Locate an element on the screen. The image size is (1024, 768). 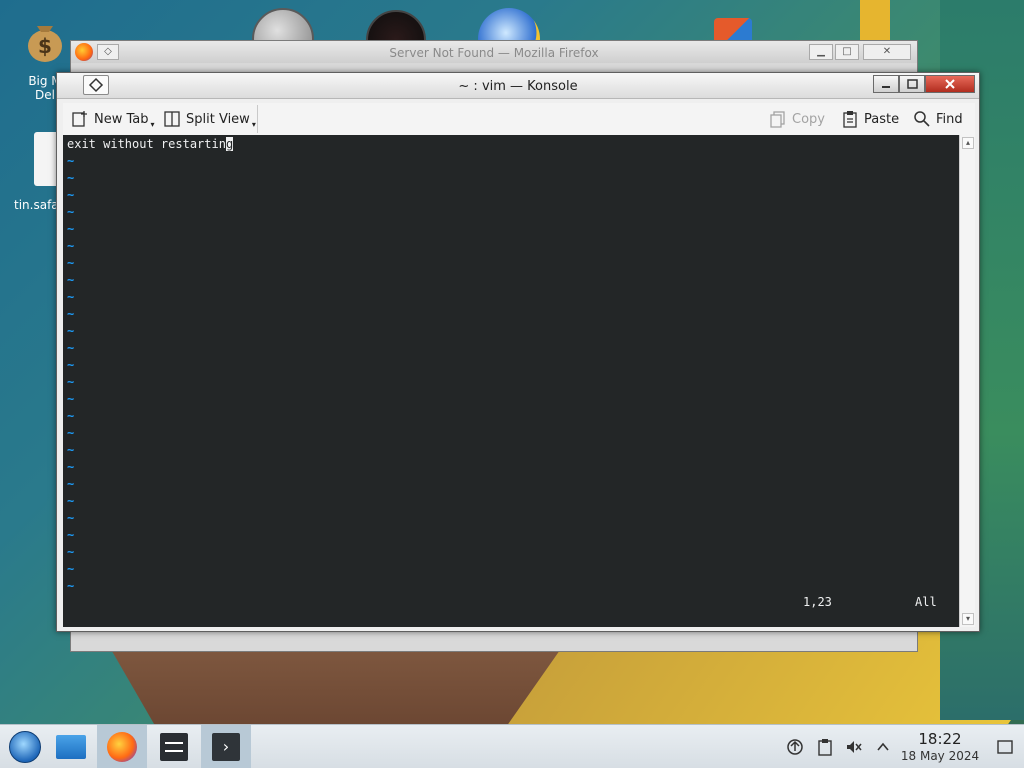
paste-button: Paste is located at coordinates (870, 119).